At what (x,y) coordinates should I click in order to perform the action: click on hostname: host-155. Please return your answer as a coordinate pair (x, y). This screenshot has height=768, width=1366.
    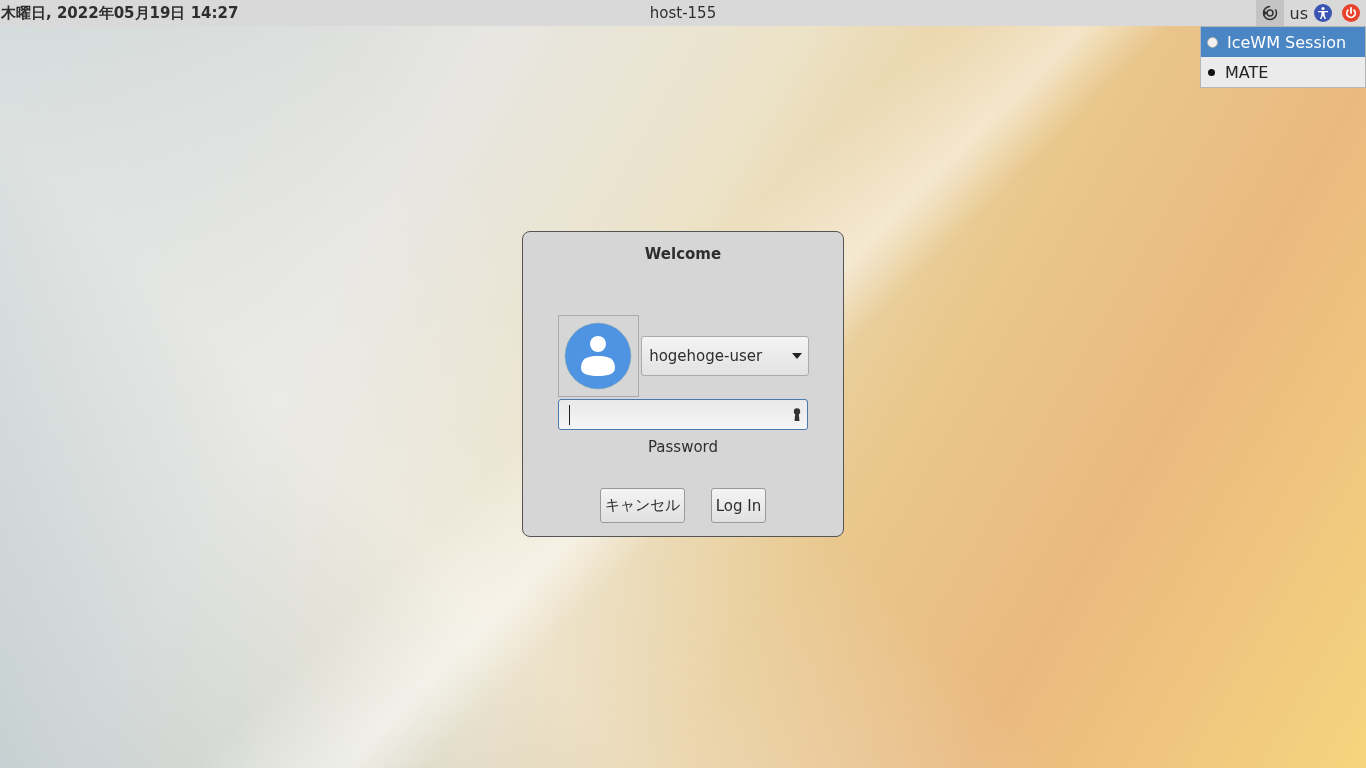
    Looking at the image, I should click on (683, 13).